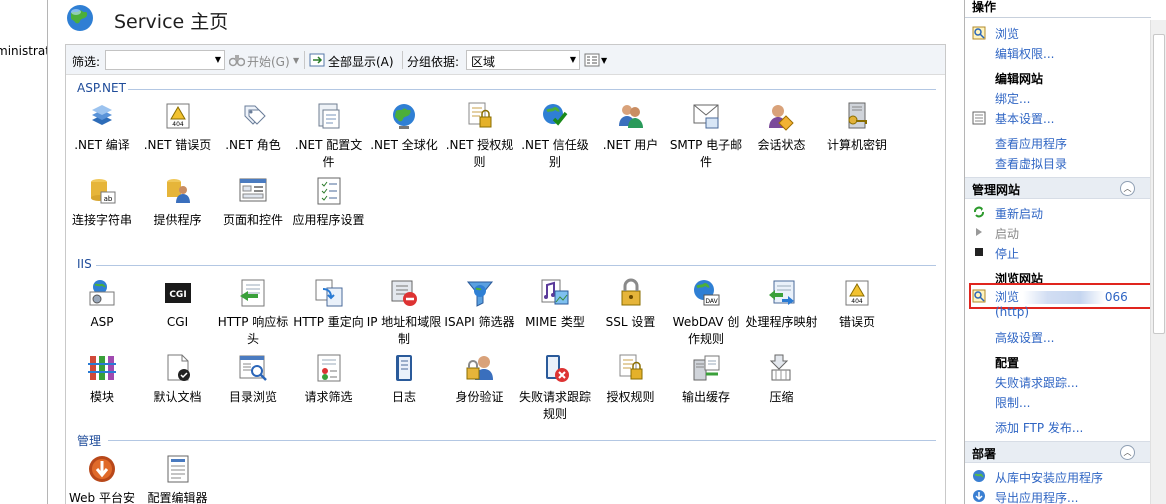 The width and height of the screenshot is (1166, 504). What do you see at coordinates (329, 202) in the screenshot?
I see `feature-aspnet-item: 应用程序设置` at bounding box center [329, 202].